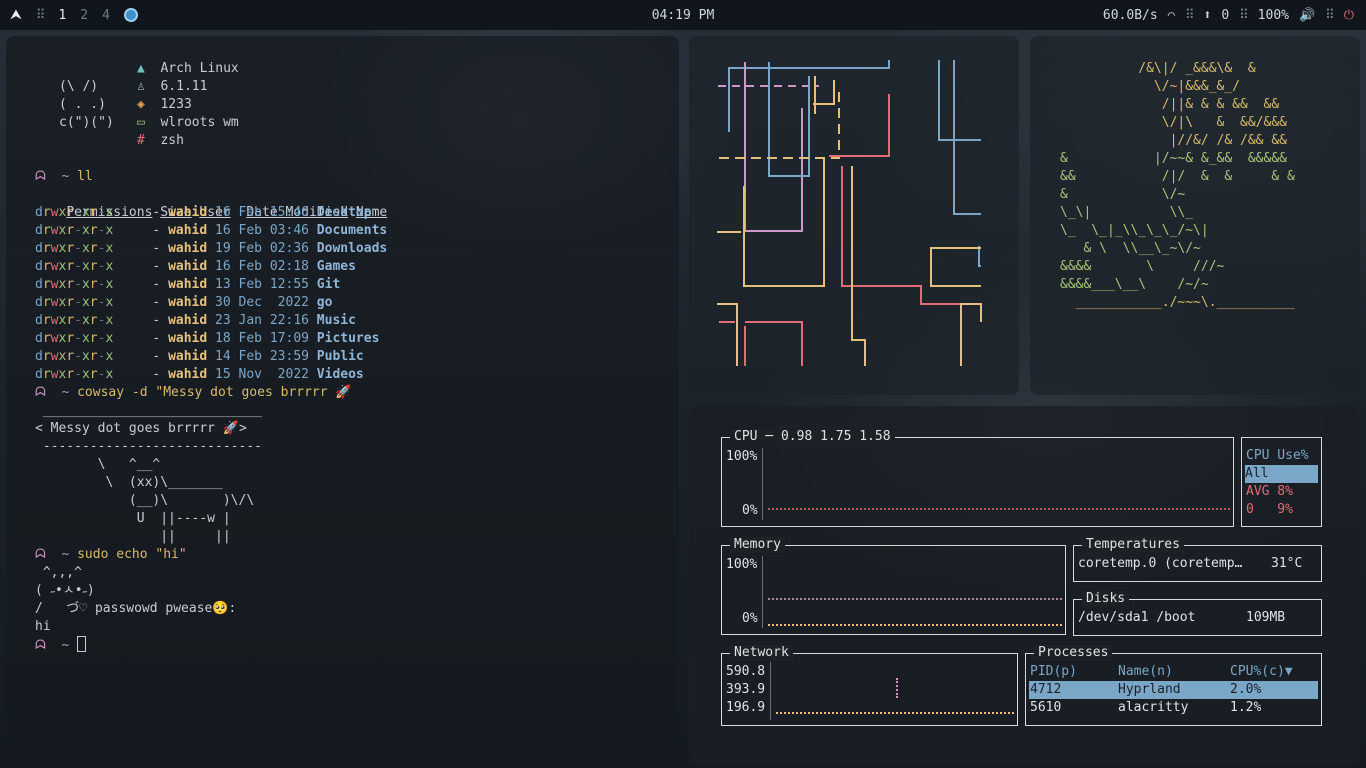  What do you see at coordinates (352, 230) in the screenshot?
I see `ls-name: Documents` at bounding box center [352, 230].